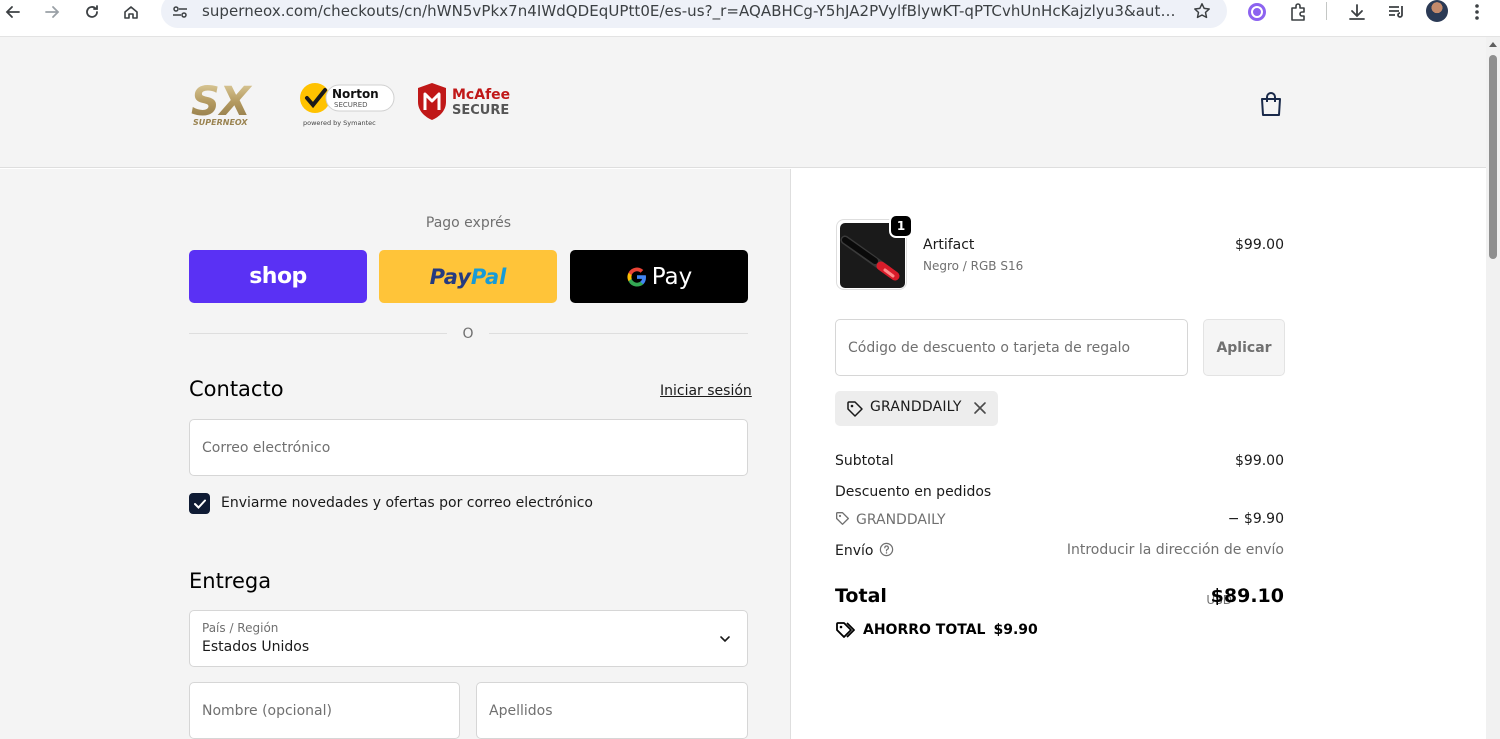  What do you see at coordinates (612, 710) in the screenshot?
I see `last-name-field: Apellidos` at bounding box center [612, 710].